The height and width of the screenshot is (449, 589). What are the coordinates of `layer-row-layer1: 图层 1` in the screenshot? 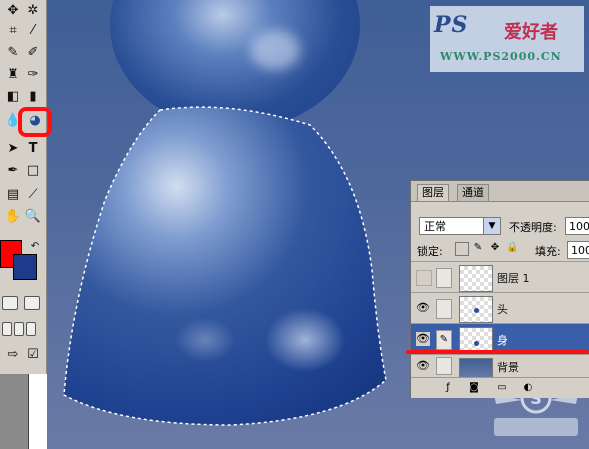 It's located at (500, 277).